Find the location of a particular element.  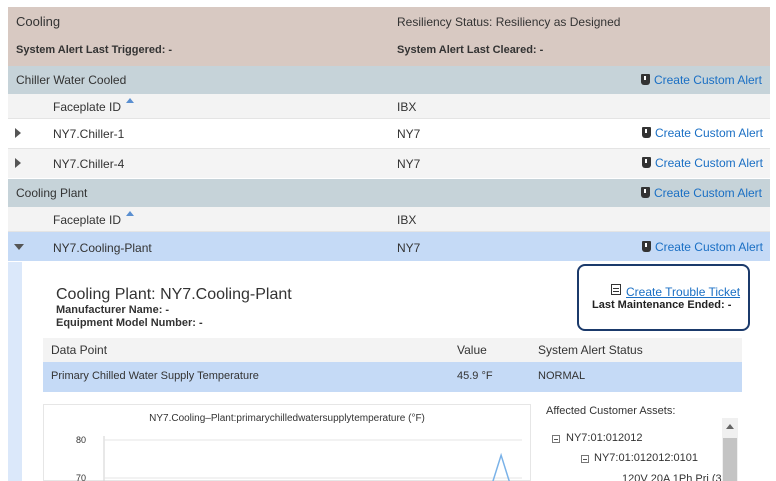

affected-assets-title: Affected Customer Assets: is located at coordinates (611, 411).